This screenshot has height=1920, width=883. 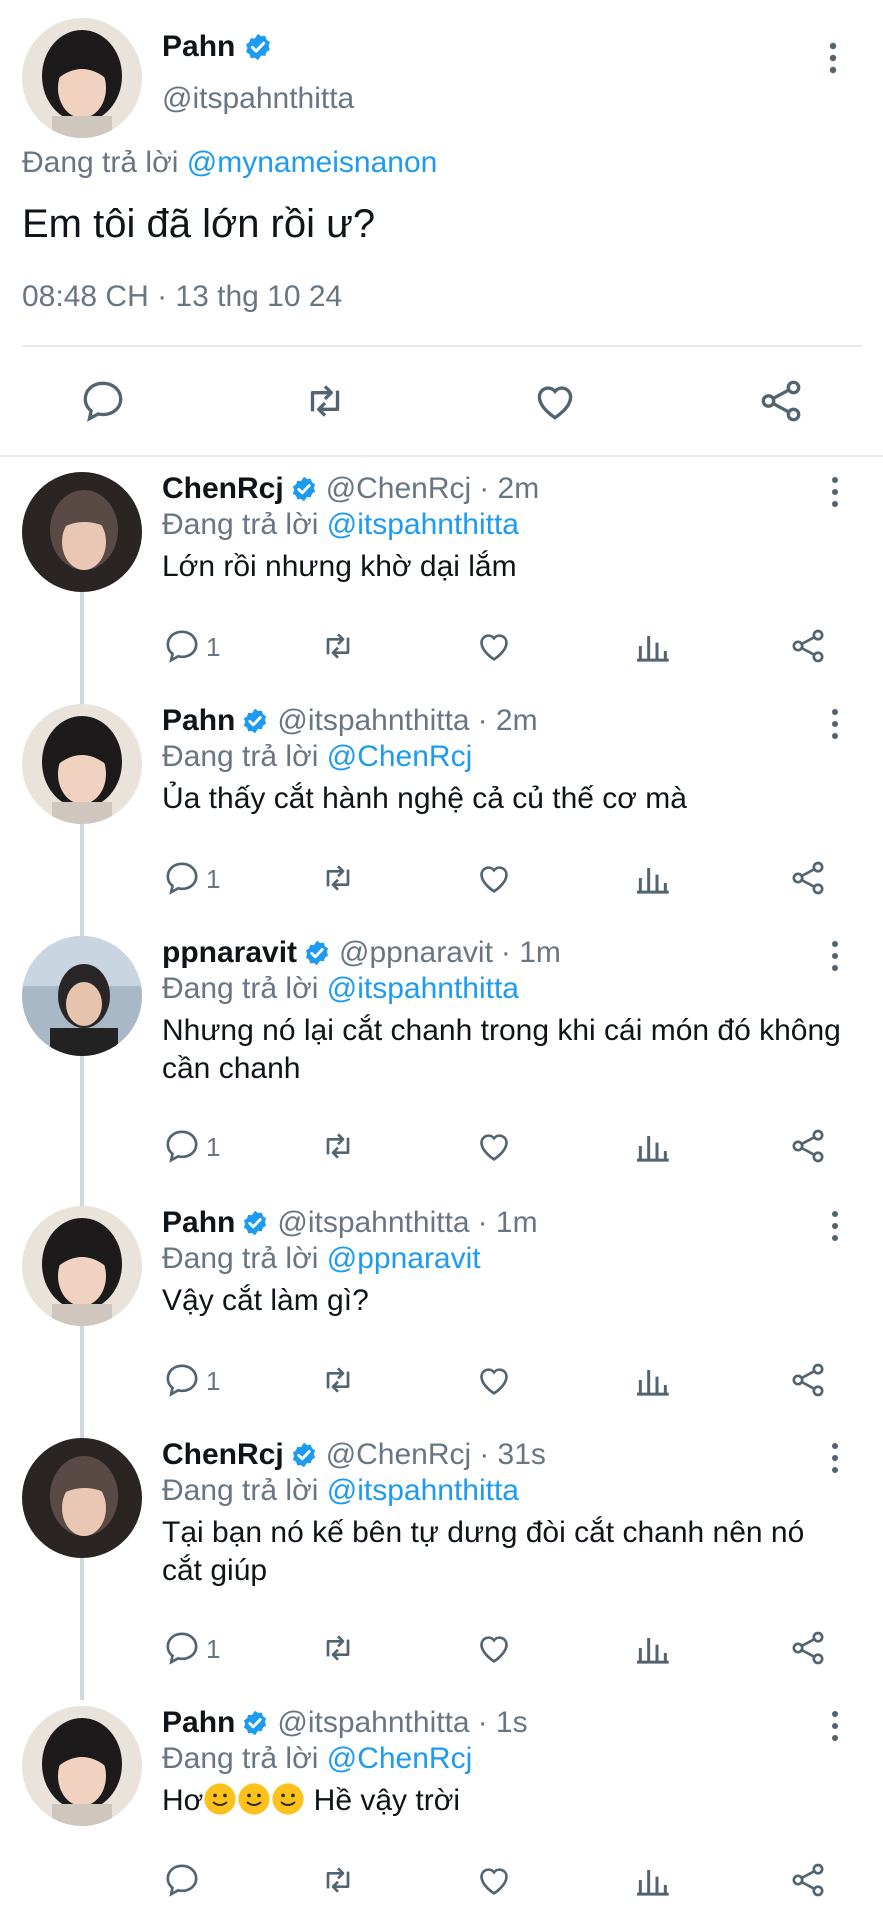 What do you see at coordinates (265, 1300) in the screenshot?
I see `reply-text: Vậy cắt làm gì?` at bounding box center [265, 1300].